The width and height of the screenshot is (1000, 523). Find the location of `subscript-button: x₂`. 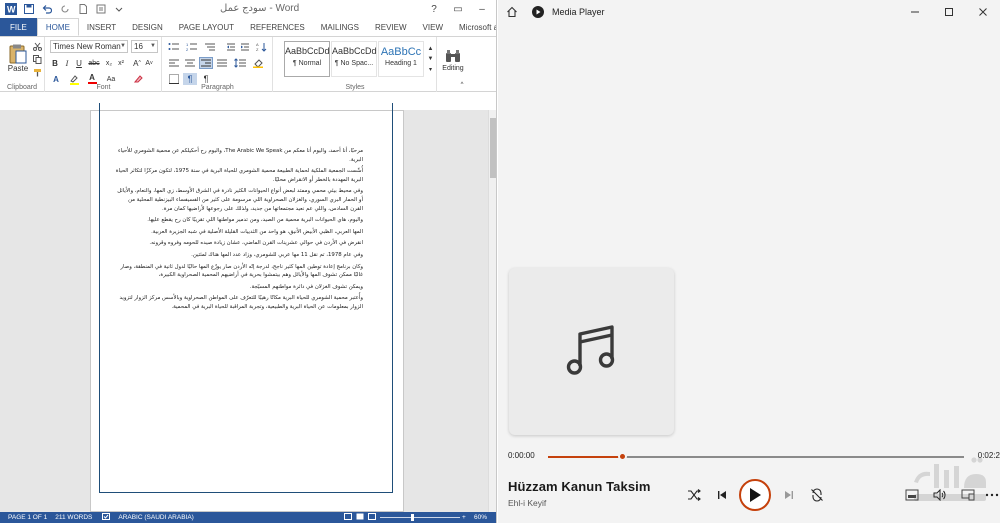

subscript-button: x₂ is located at coordinates (109, 63).